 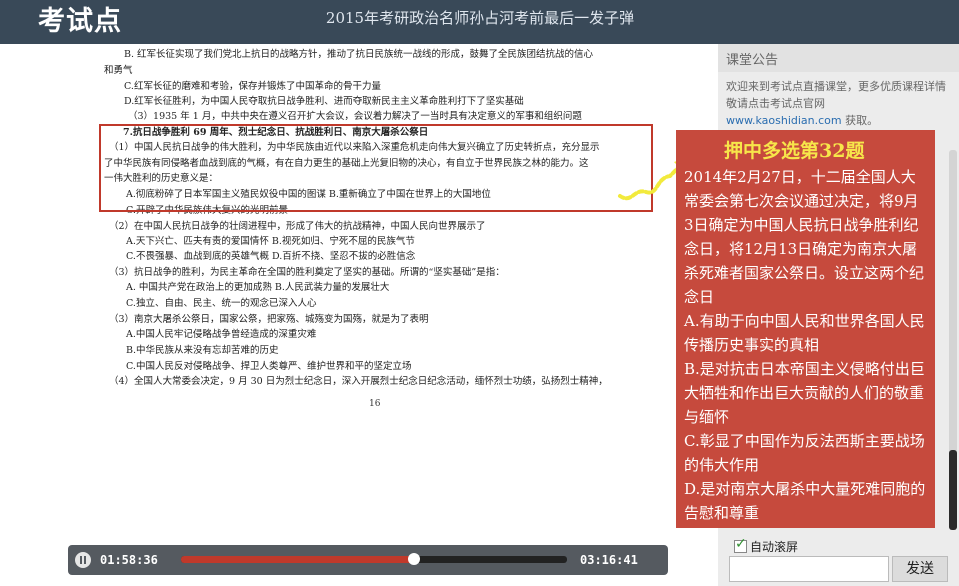 What do you see at coordinates (836, 95) in the screenshot?
I see `notice-body: 欢迎来到考试点直播课堂，更多优质课程详情敬请点击考试点官网` at bounding box center [836, 95].